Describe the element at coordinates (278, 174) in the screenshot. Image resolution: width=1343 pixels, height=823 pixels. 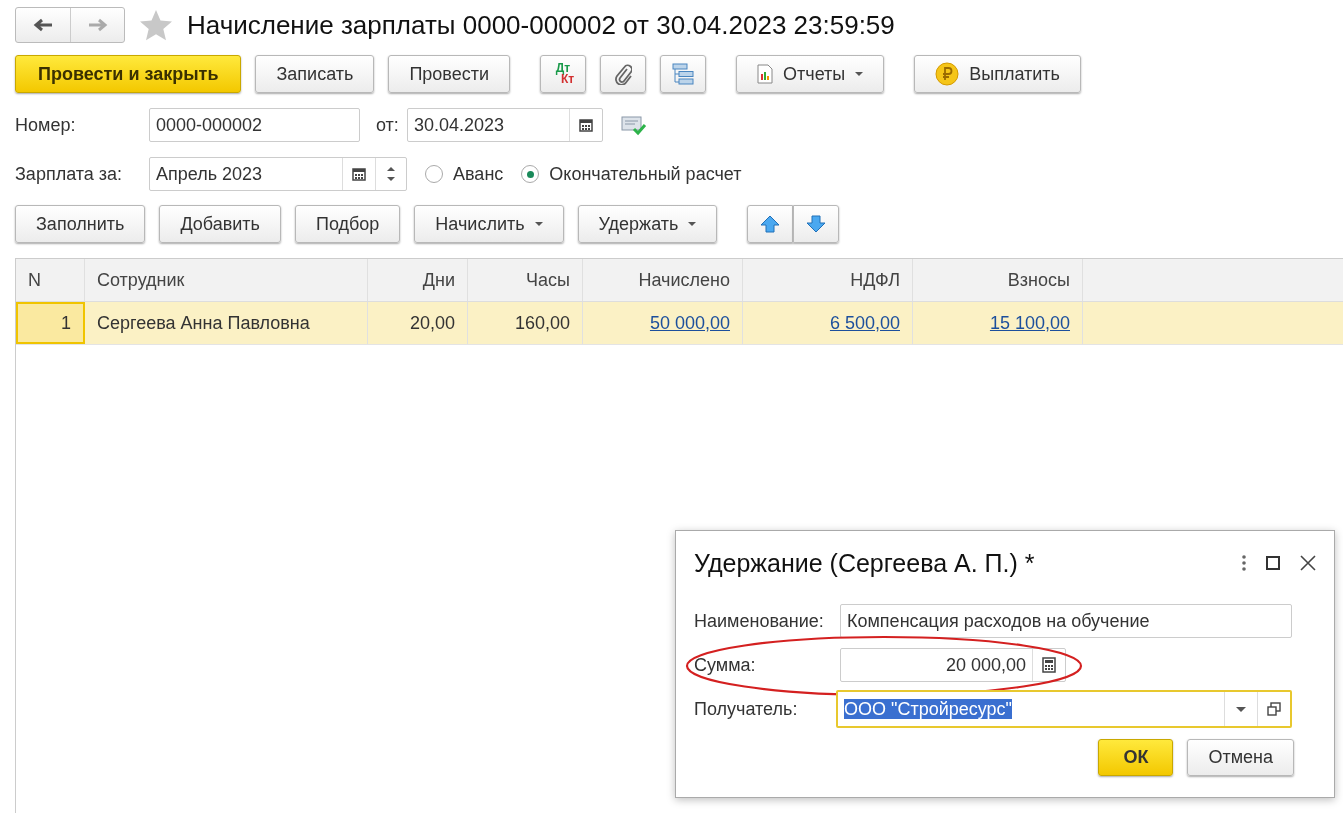
I see `period-field: Апрель 2023` at that location.